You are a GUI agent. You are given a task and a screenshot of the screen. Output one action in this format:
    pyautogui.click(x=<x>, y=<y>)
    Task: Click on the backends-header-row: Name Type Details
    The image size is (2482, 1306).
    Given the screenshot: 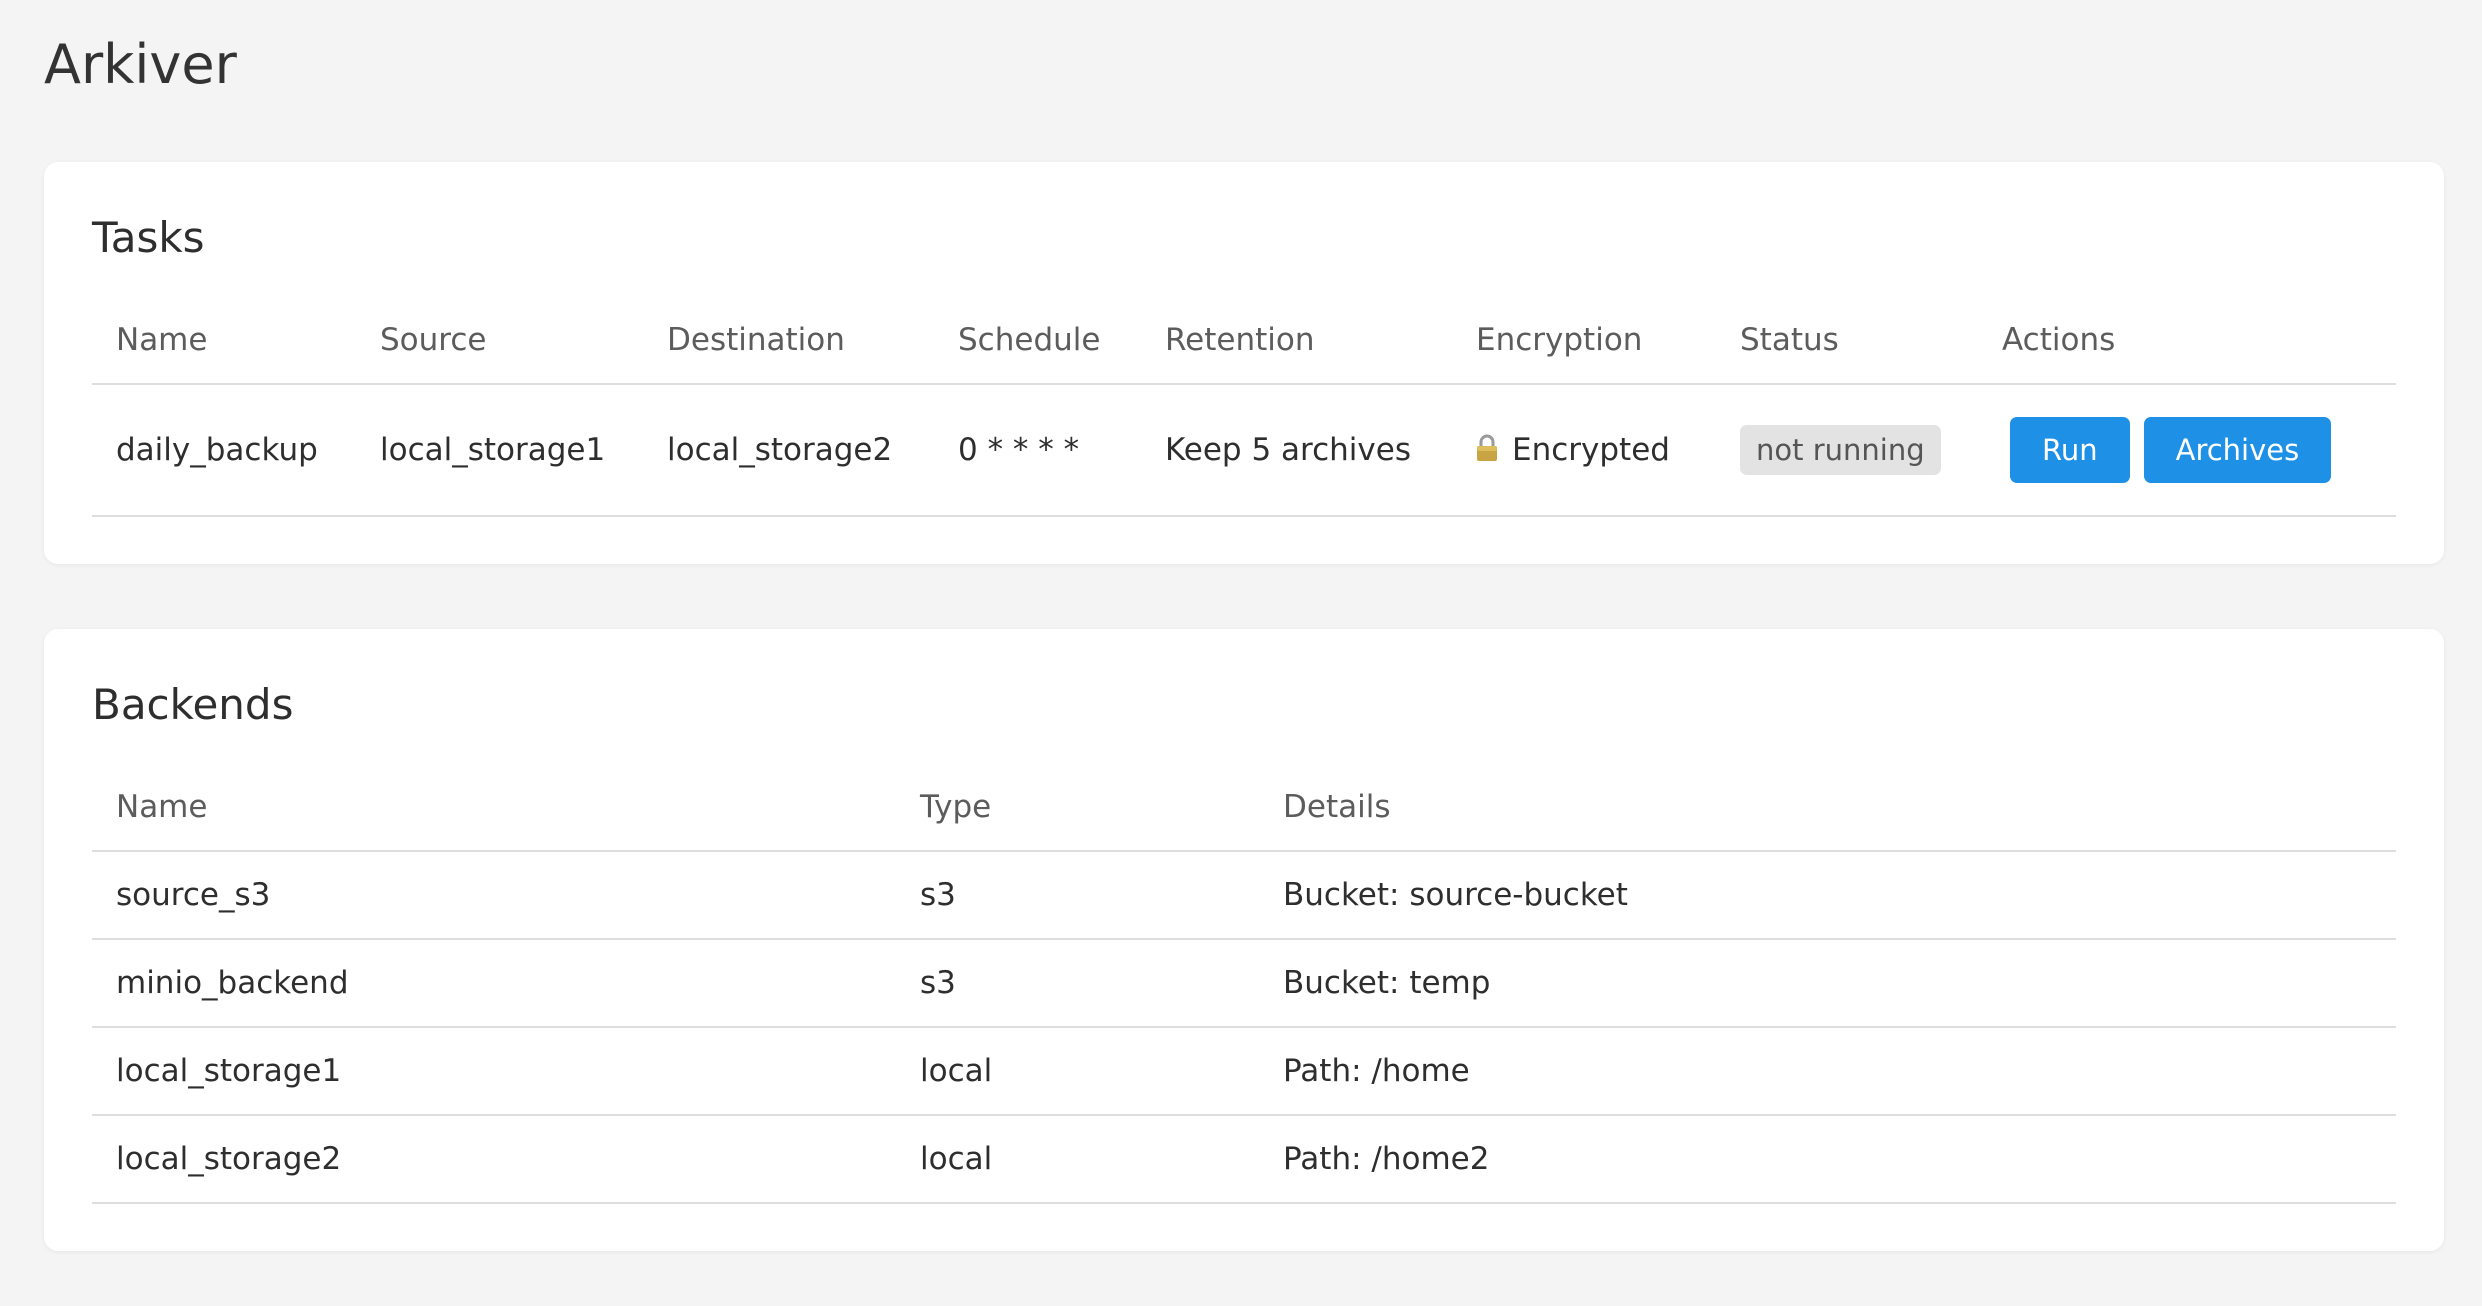 What is the action you would take?
    pyautogui.click(x=1244, y=808)
    